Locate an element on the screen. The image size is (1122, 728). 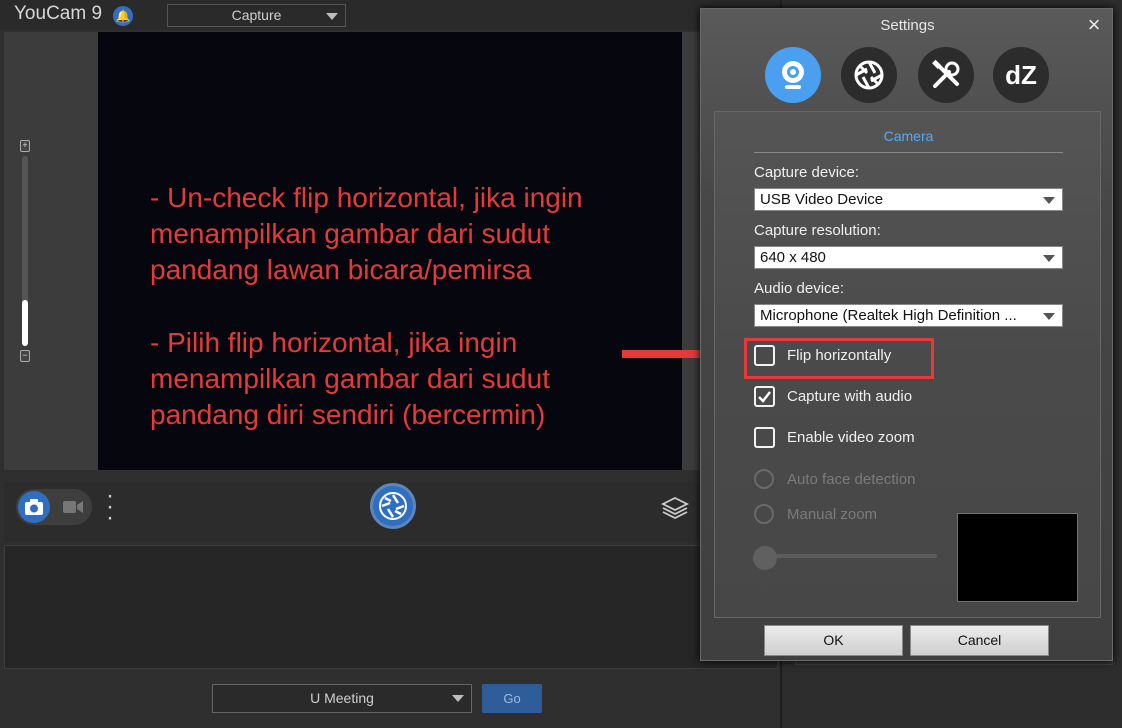
tab-capture is located at coordinates (869, 75).